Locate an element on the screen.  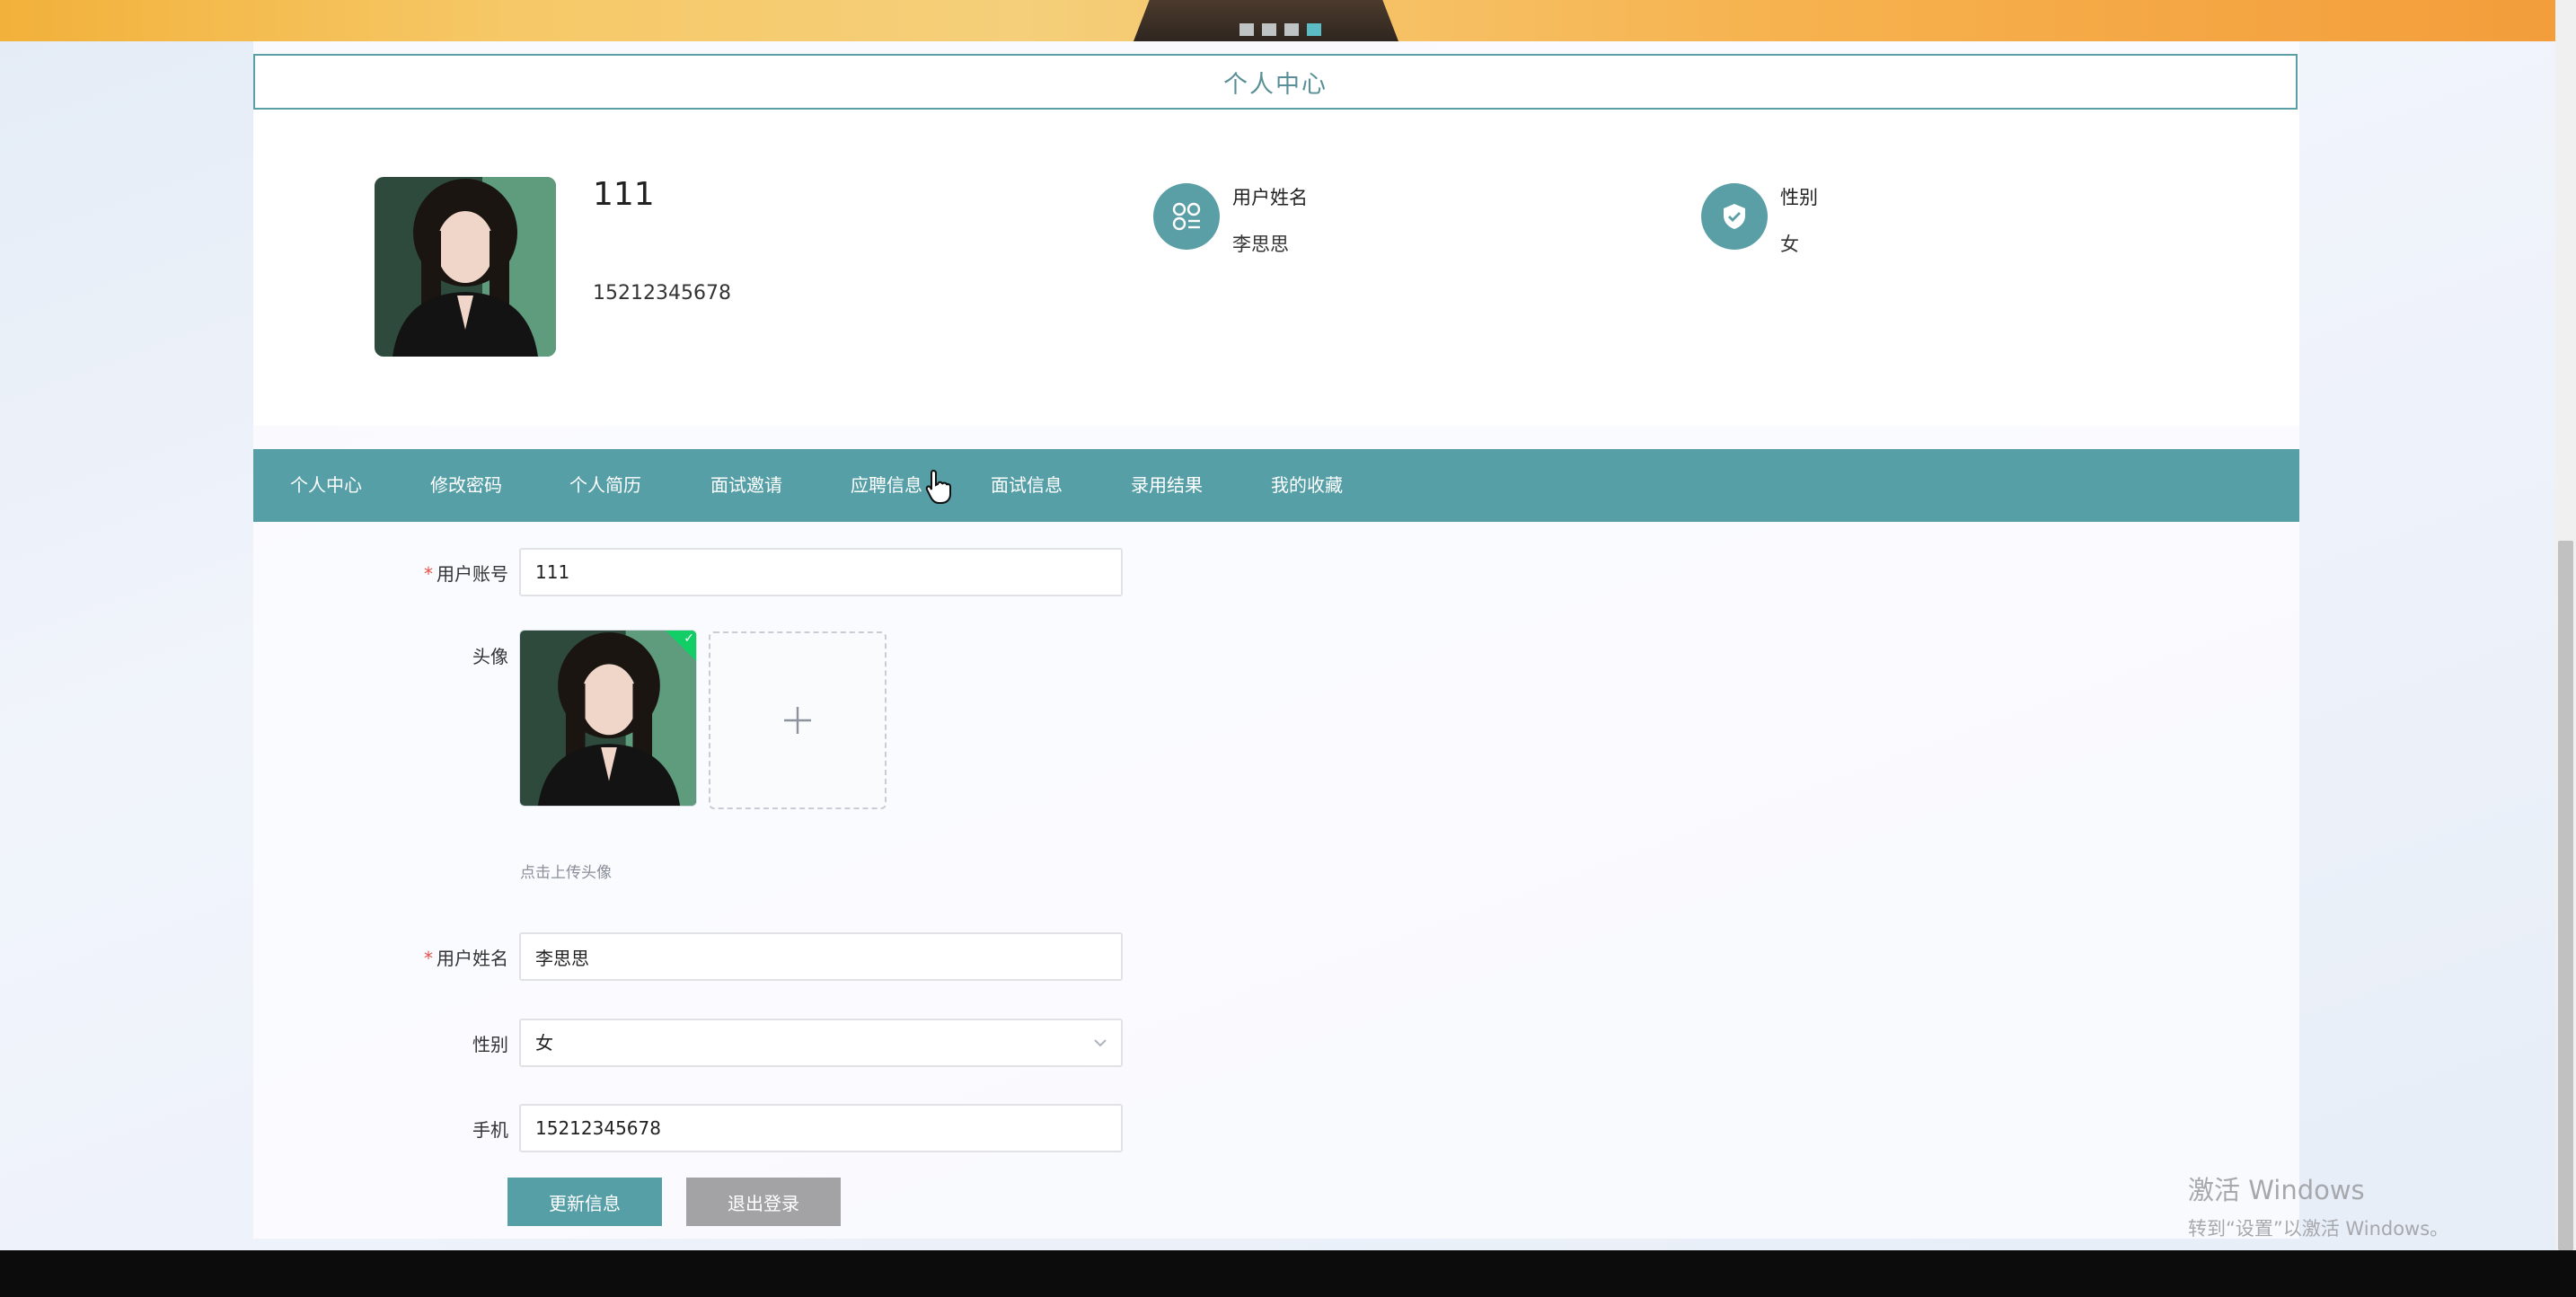
tab-personal-center: 个人中心 is located at coordinates (326, 485).